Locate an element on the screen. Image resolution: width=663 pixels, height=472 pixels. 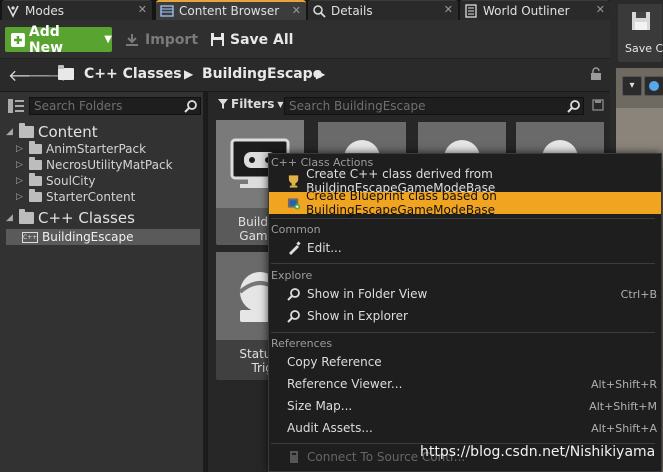
menu-item-show-in-folder-view: Show in Folder View Ctrl+B is located at coordinates (465, 294).